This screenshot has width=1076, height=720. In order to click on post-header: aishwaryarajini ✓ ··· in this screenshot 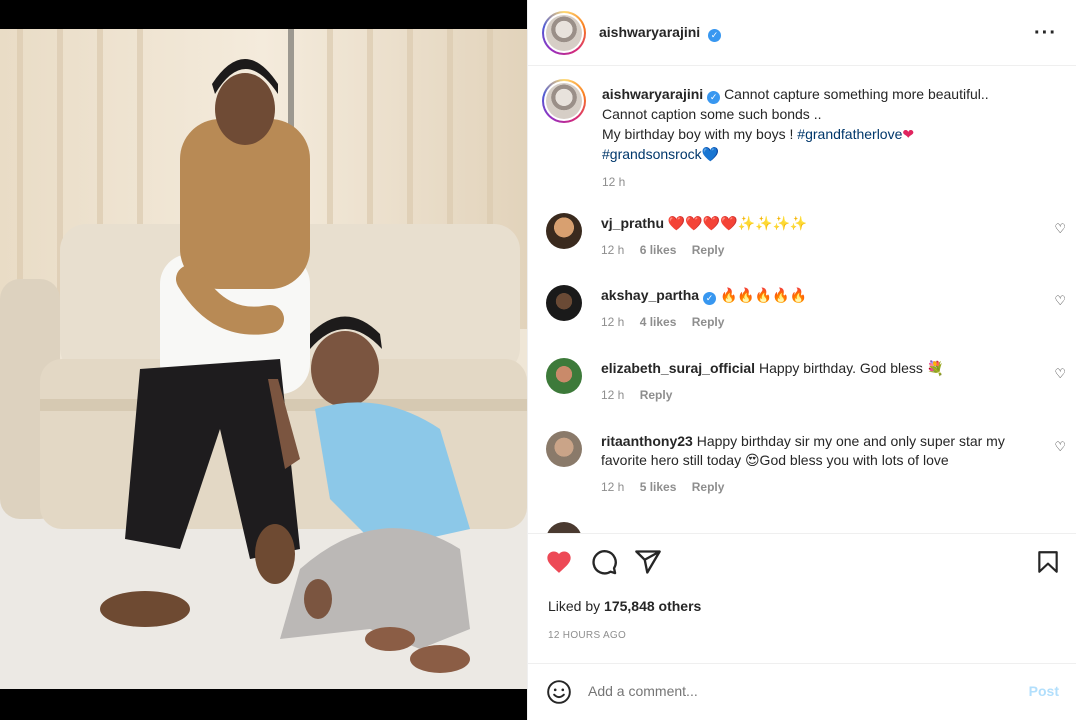, I will do `click(802, 33)`.